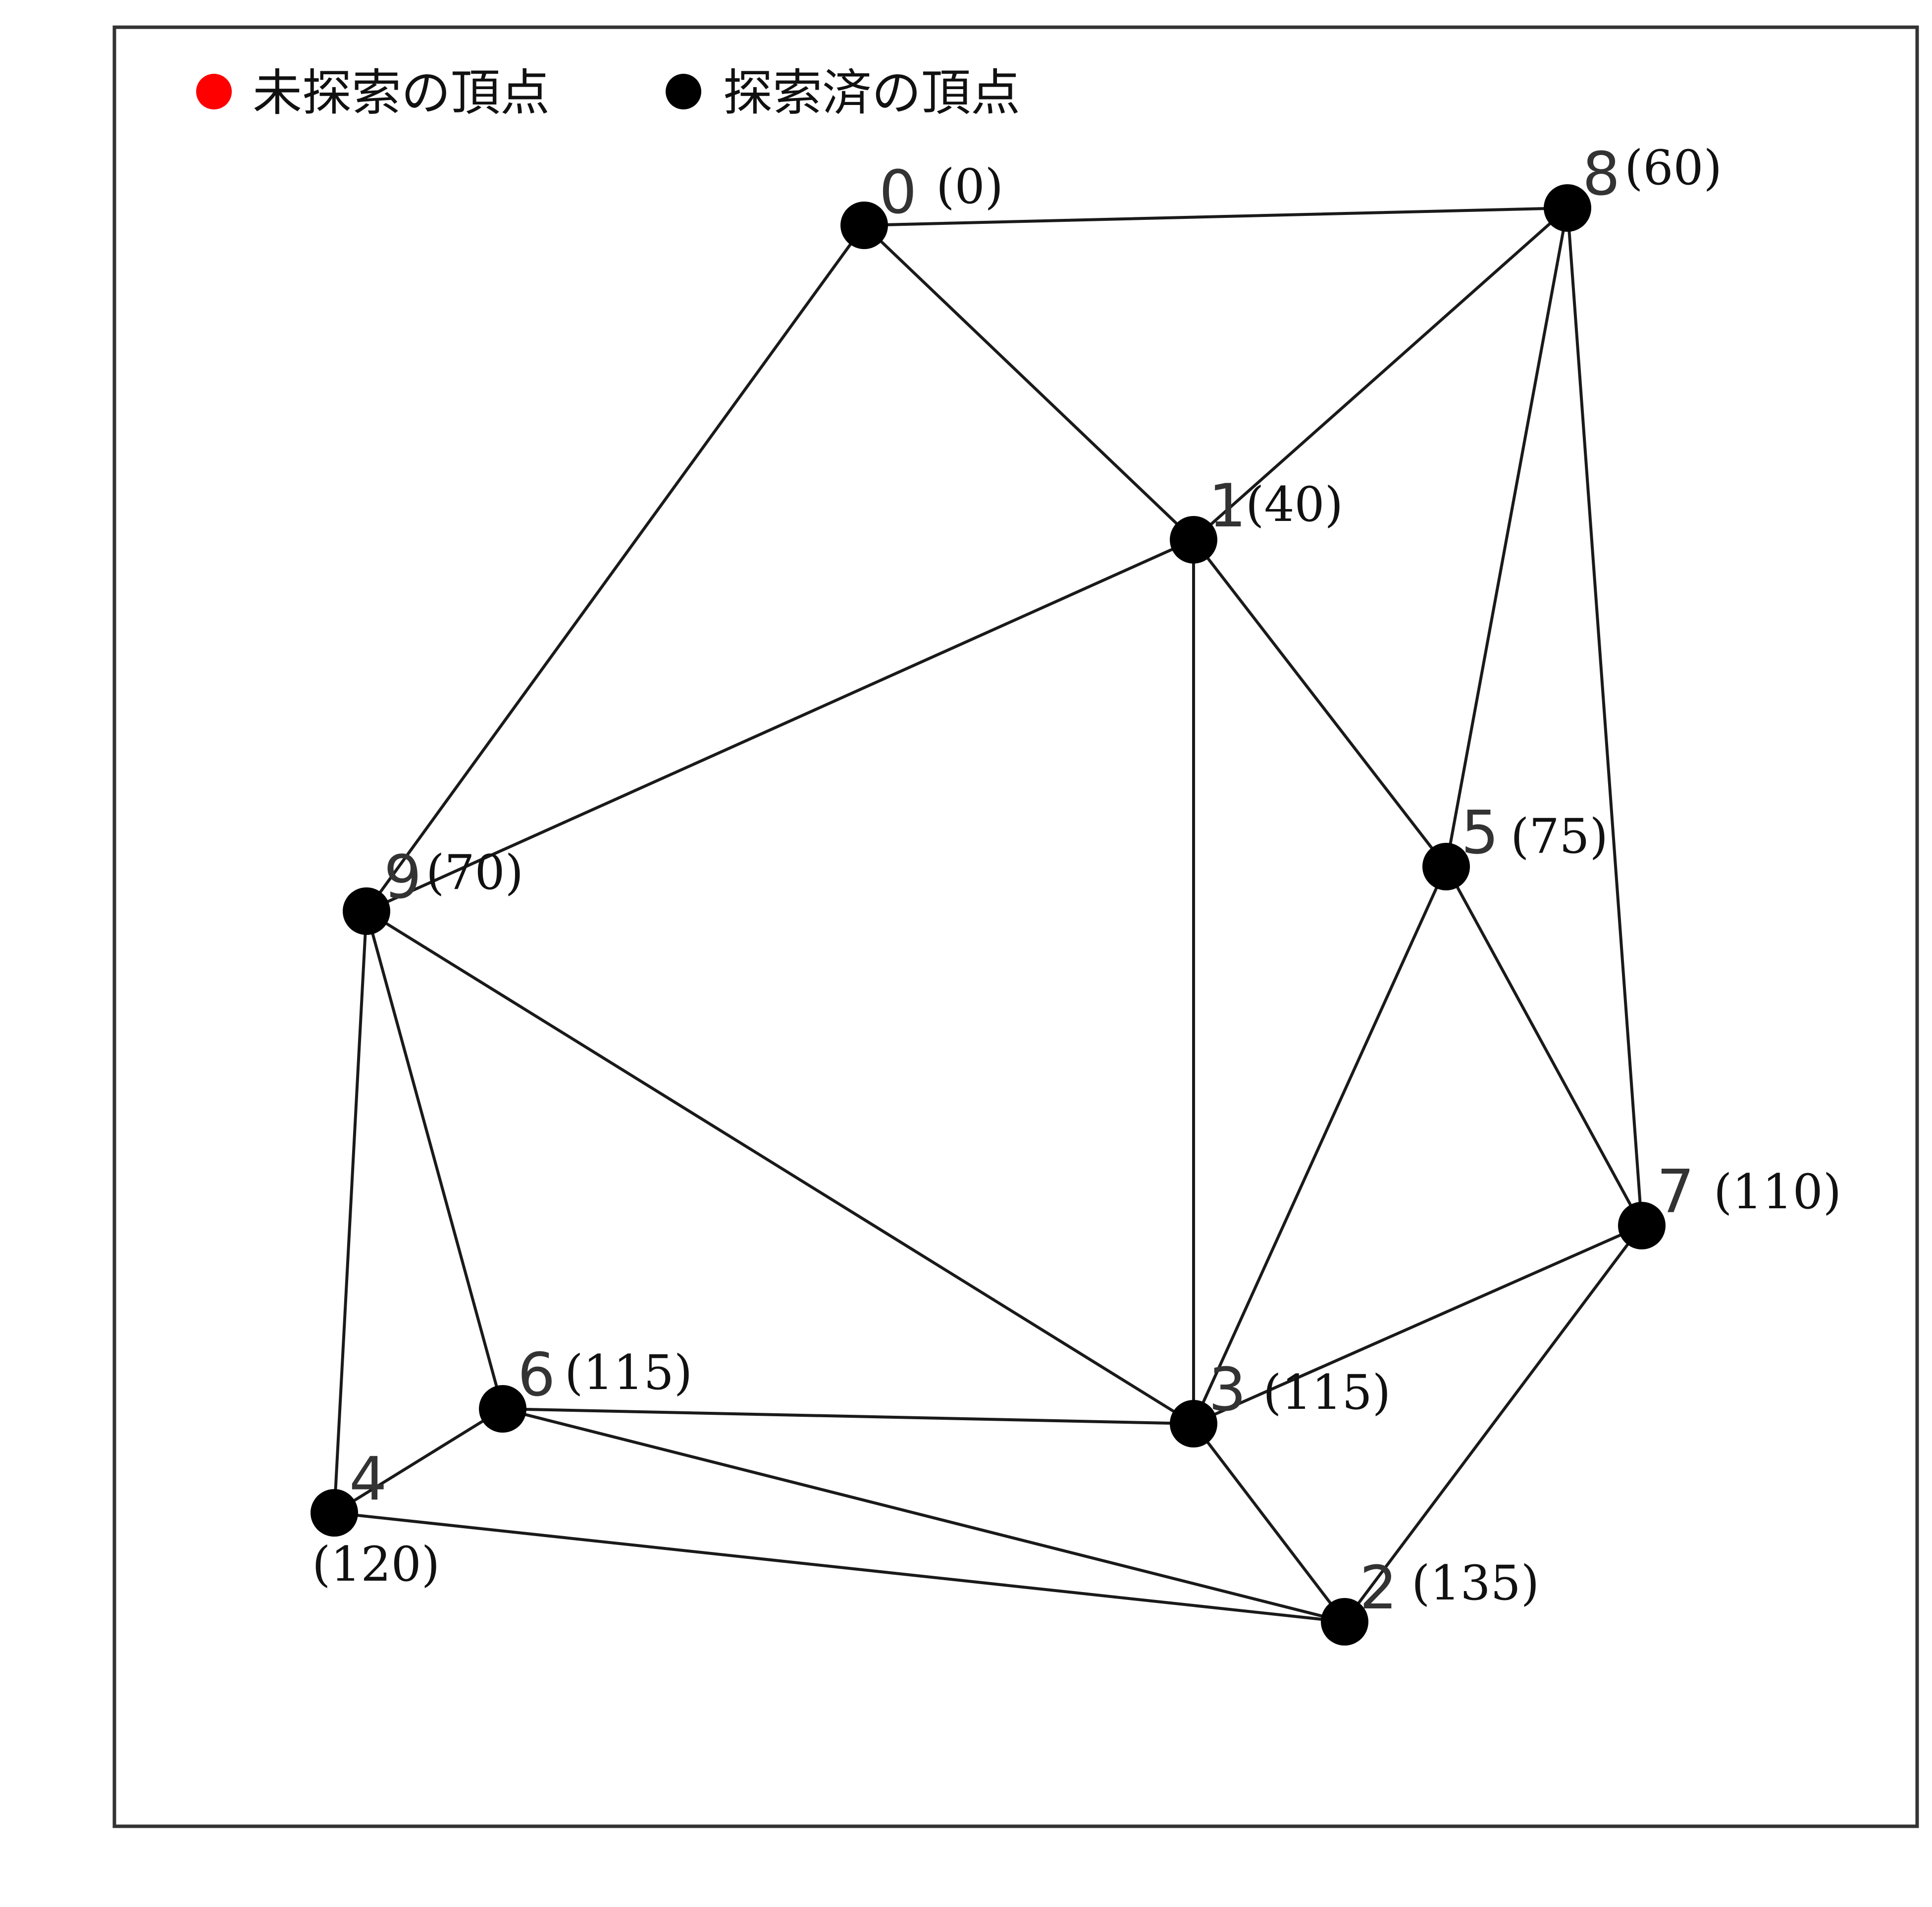 The image size is (1932, 1907). I want to click on node-distance-label-4: (120), so click(376, 1564).